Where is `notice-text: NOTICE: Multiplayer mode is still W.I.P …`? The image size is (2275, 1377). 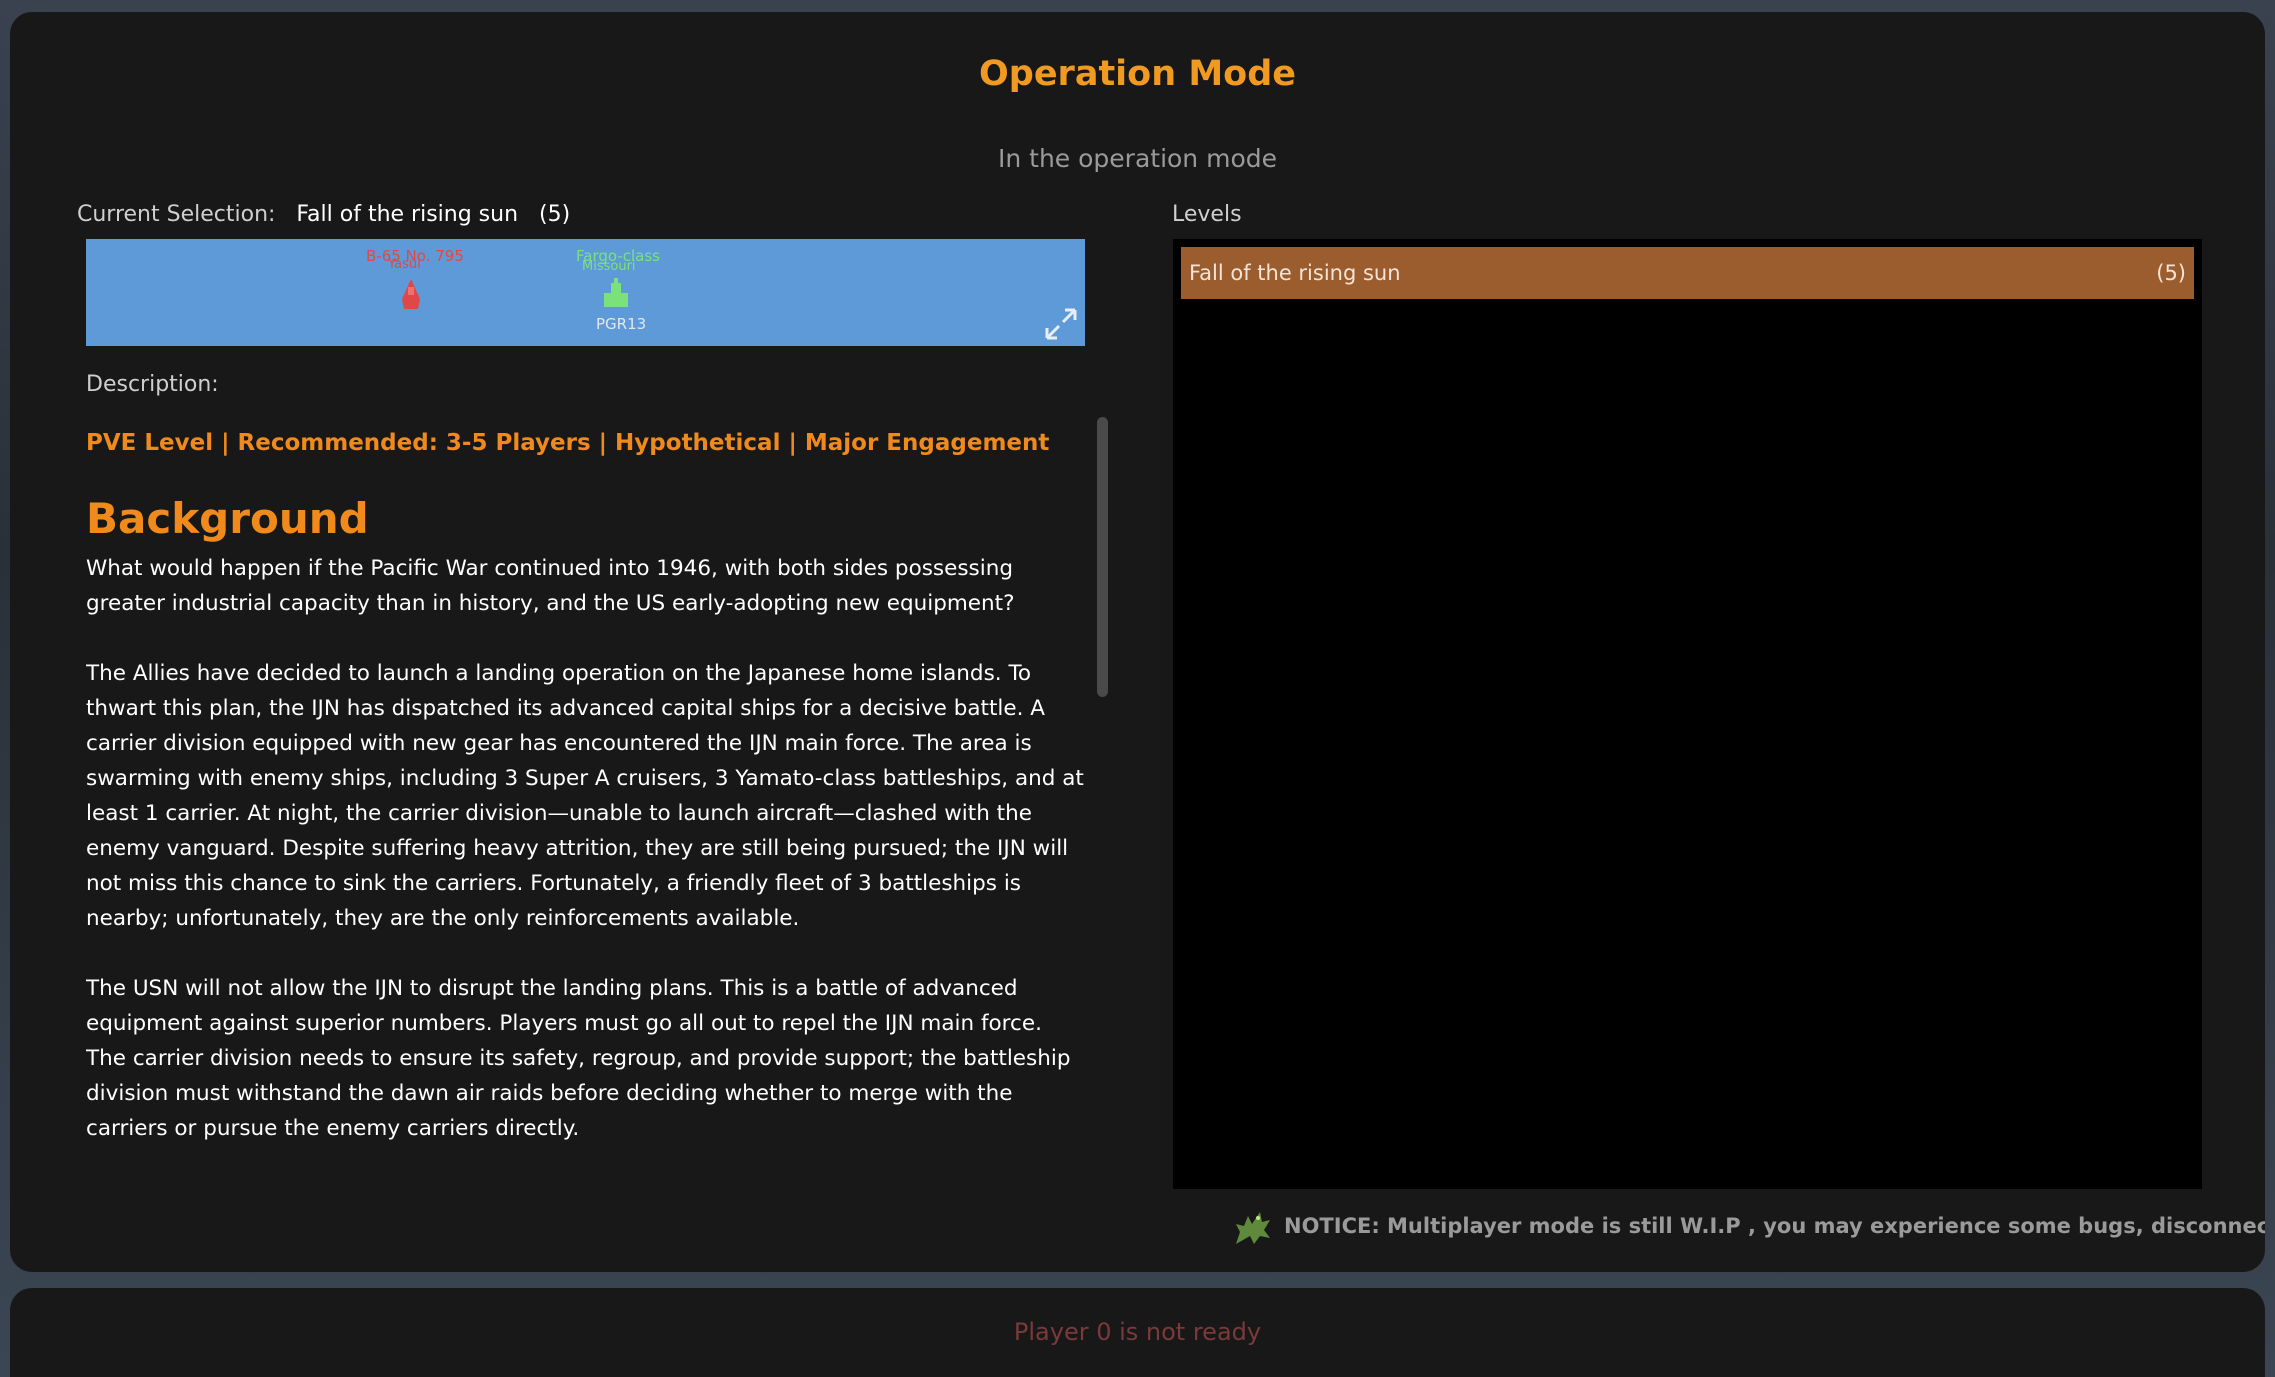 notice-text: NOTICE: Multiplayer mode is still W.I.P … is located at coordinates (1774, 1226).